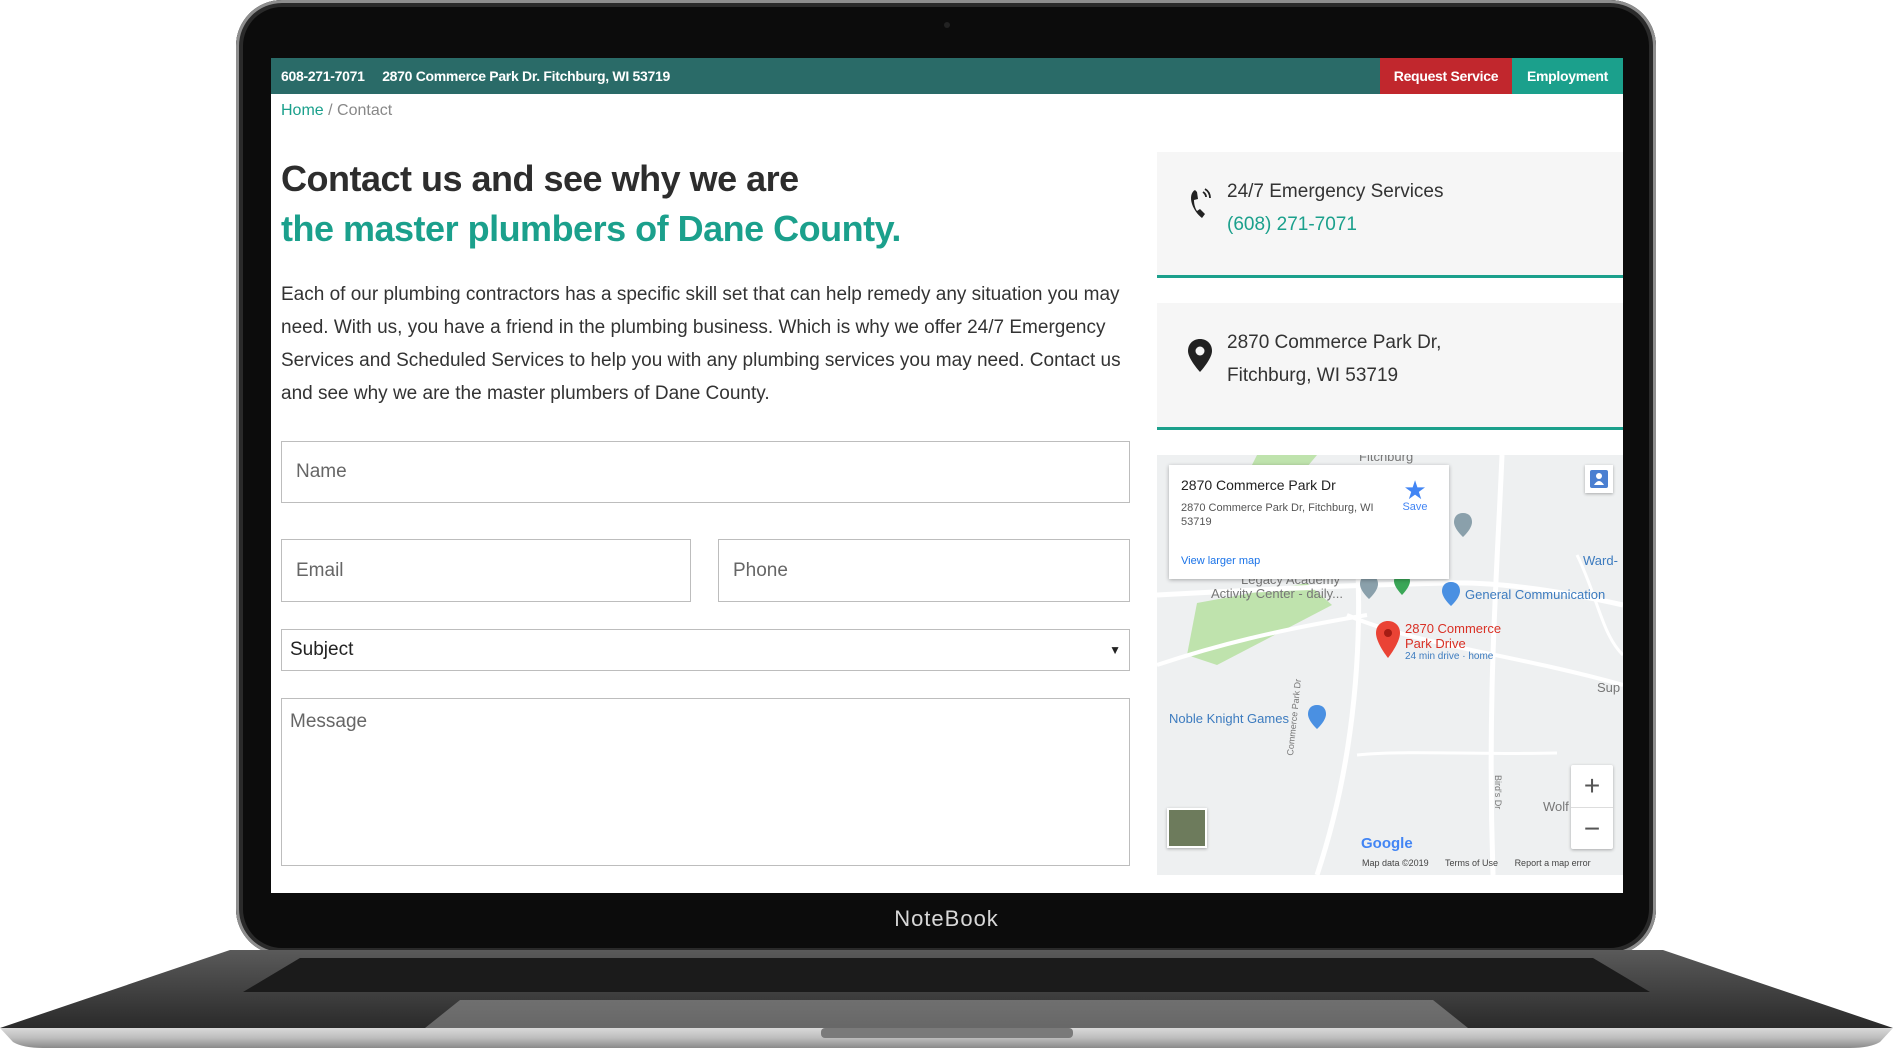 The width and height of the screenshot is (1893, 1060). Describe the element at coordinates (1335, 191) in the screenshot. I see `emergency-label: 24/7 Emergency Services` at that location.